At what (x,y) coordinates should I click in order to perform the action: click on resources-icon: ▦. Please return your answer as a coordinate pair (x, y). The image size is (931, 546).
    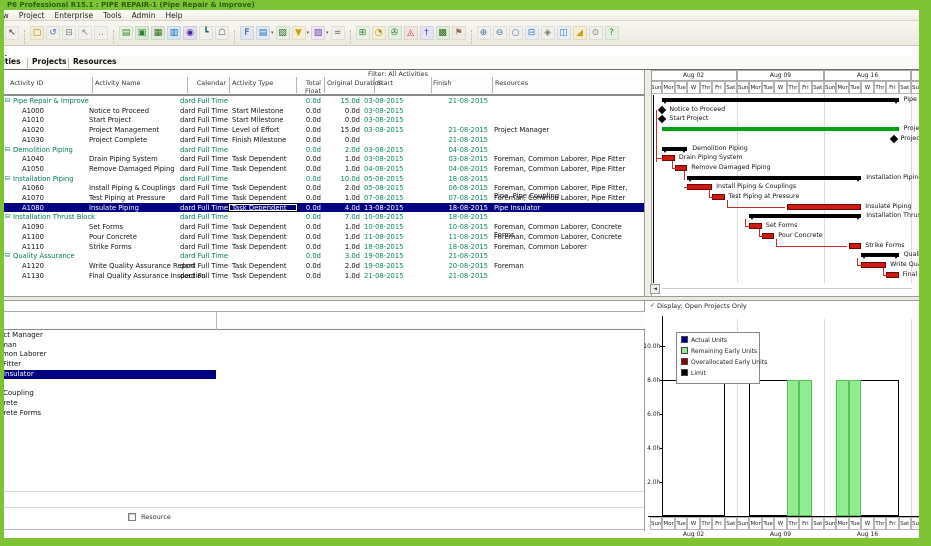
    Looking at the image, I should click on (158, 33).